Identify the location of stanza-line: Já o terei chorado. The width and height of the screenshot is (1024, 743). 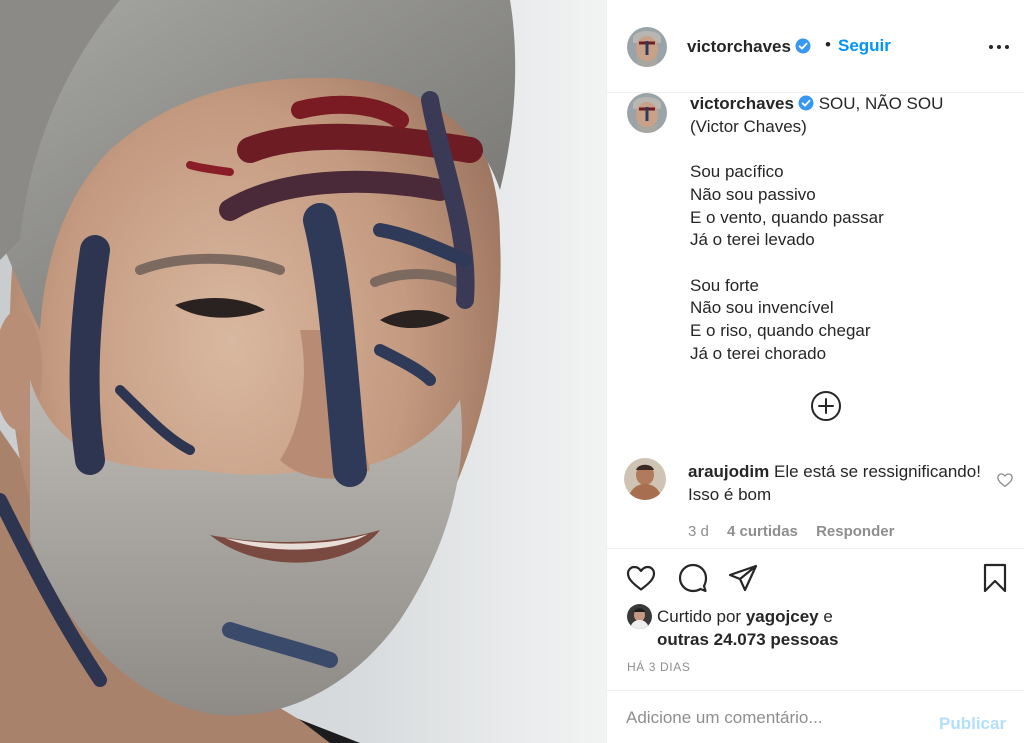
(758, 353).